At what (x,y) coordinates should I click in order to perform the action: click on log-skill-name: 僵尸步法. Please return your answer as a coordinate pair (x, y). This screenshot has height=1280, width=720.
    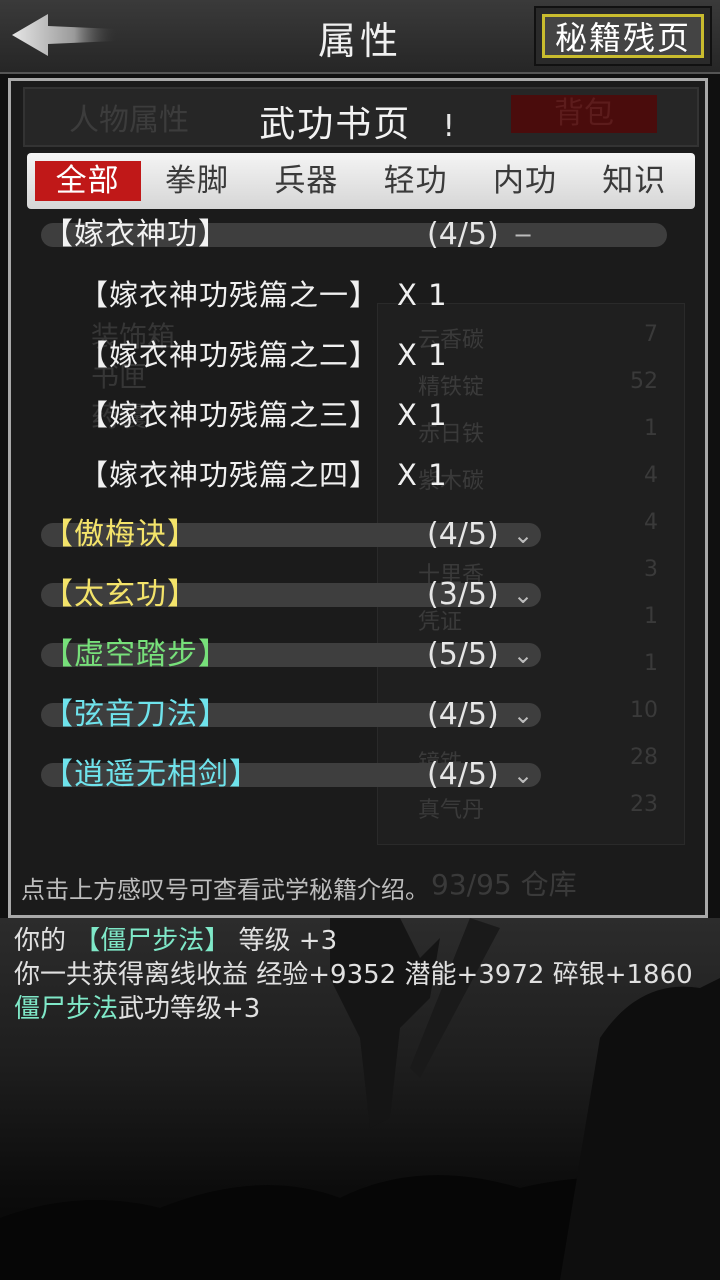
    Looking at the image, I should click on (66, 1009).